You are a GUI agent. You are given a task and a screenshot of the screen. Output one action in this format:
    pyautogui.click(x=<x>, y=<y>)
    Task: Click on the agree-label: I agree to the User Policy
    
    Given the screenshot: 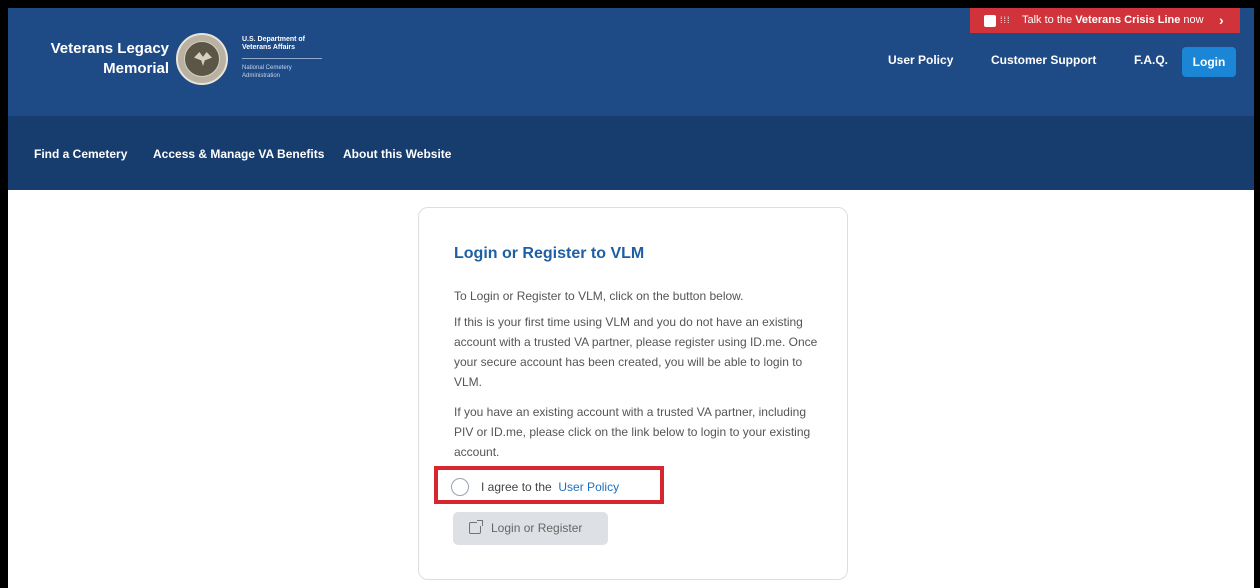 What is the action you would take?
    pyautogui.click(x=550, y=487)
    